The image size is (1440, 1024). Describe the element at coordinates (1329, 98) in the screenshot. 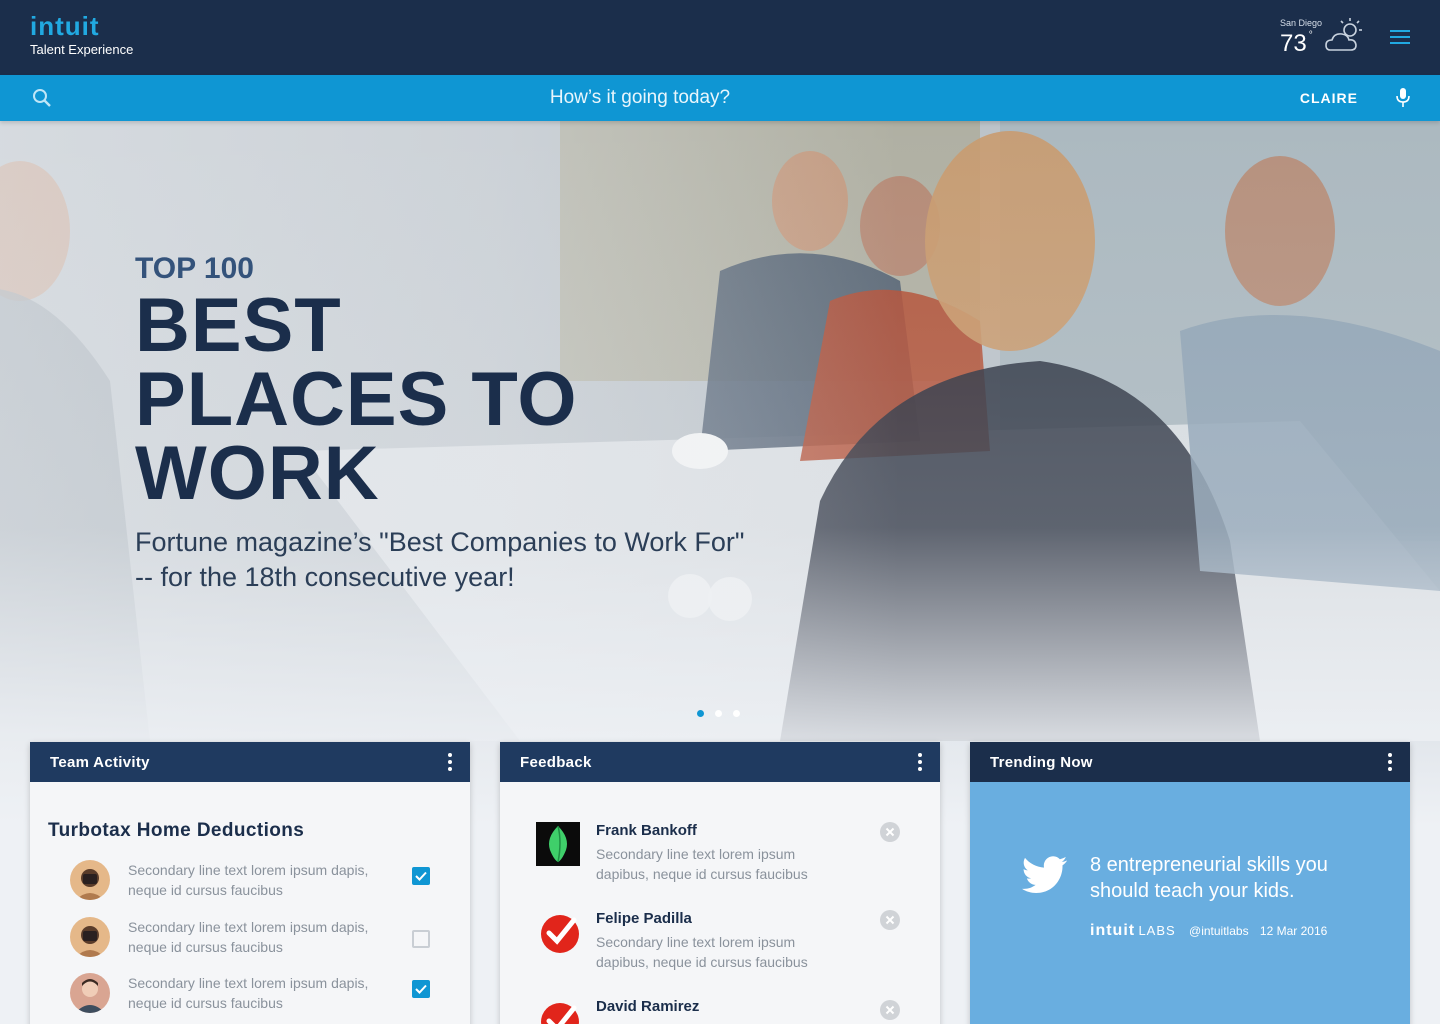

I see `user-name: CLAIRE` at that location.